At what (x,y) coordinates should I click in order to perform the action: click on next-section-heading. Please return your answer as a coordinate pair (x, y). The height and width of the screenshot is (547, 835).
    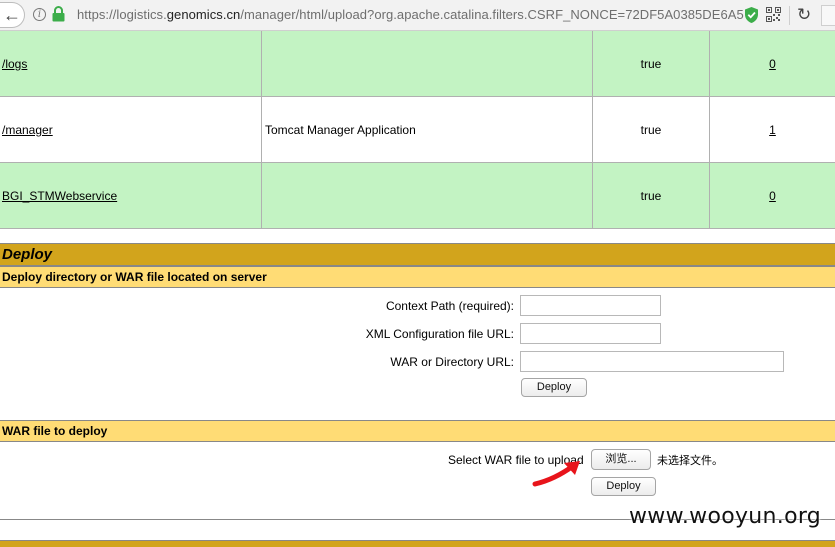
    Looking at the image, I should click on (417, 543).